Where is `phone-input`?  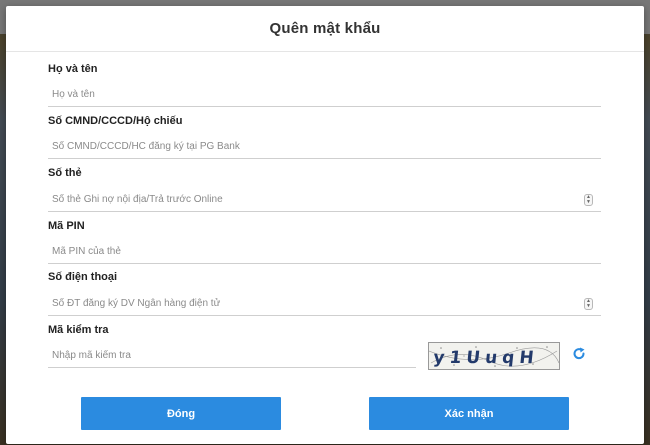
phone-input is located at coordinates (324, 304).